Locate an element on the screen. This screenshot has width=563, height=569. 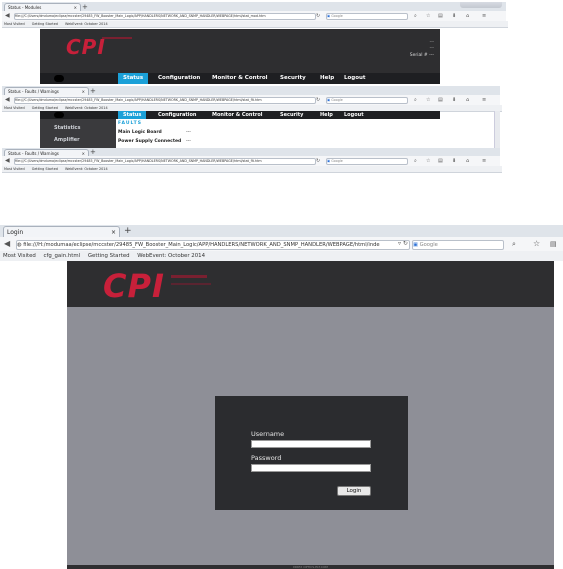
reload-icon: ▿ ↻ is located at coordinates (403, 244).